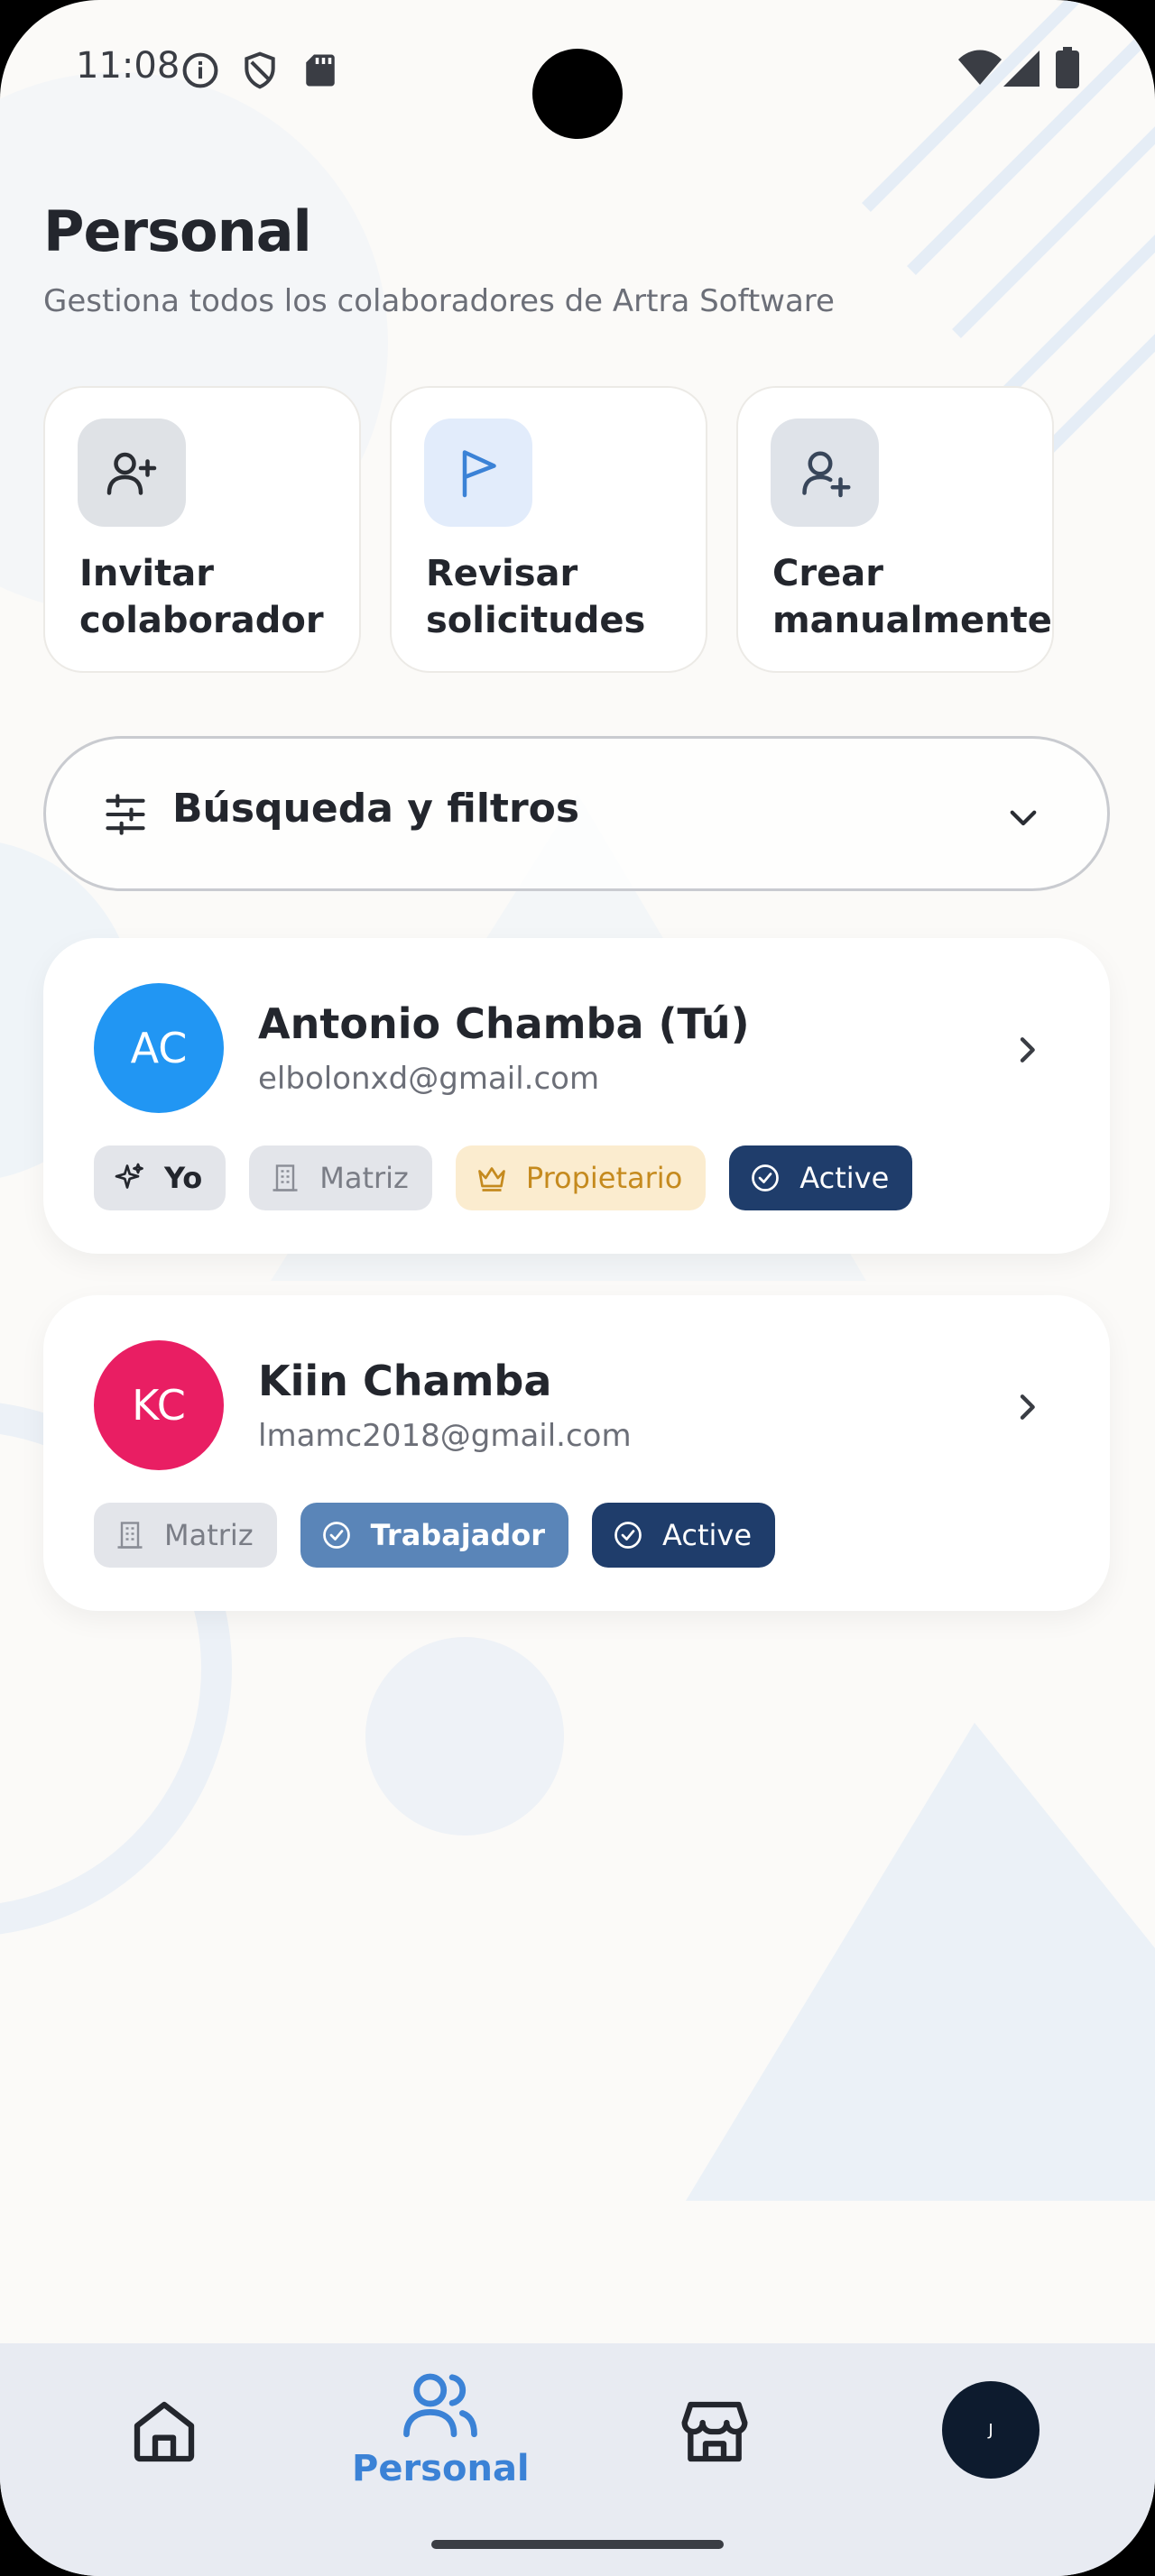 The width and height of the screenshot is (1155, 2576). Describe the element at coordinates (1021, 69) in the screenshot. I see `signal-icon` at that location.